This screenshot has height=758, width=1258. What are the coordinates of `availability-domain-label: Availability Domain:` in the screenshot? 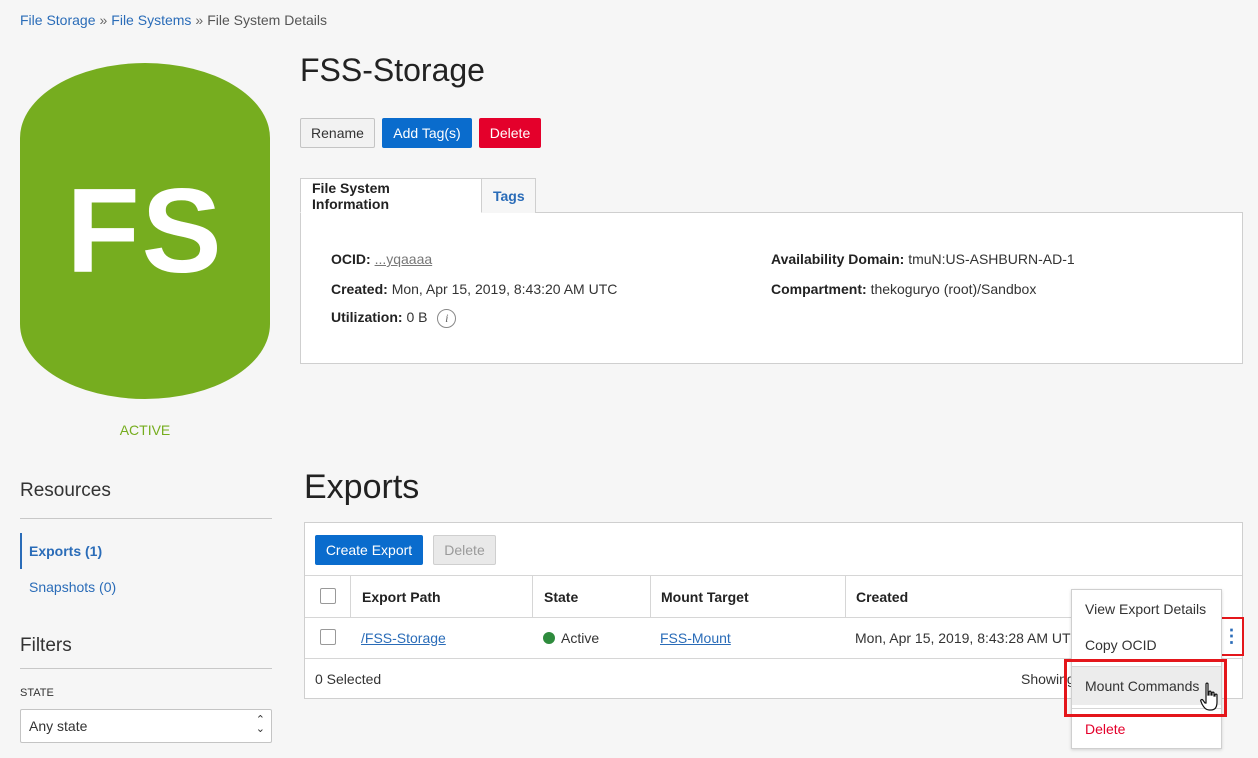 It's located at (838, 259).